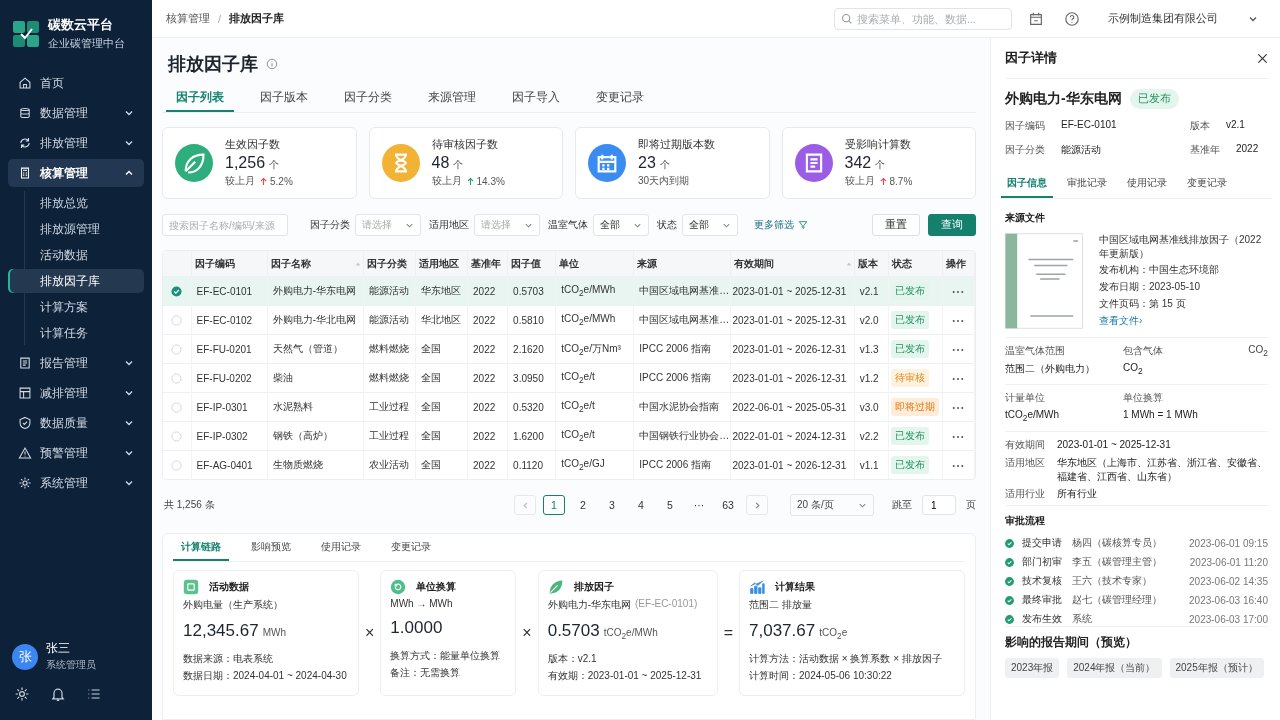 Image resolution: width=1280 pixels, height=720 pixels. What do you see at coordinates (25, 483) in the screenshot?
I see `gear-icon` at bounding box center [25, 483].